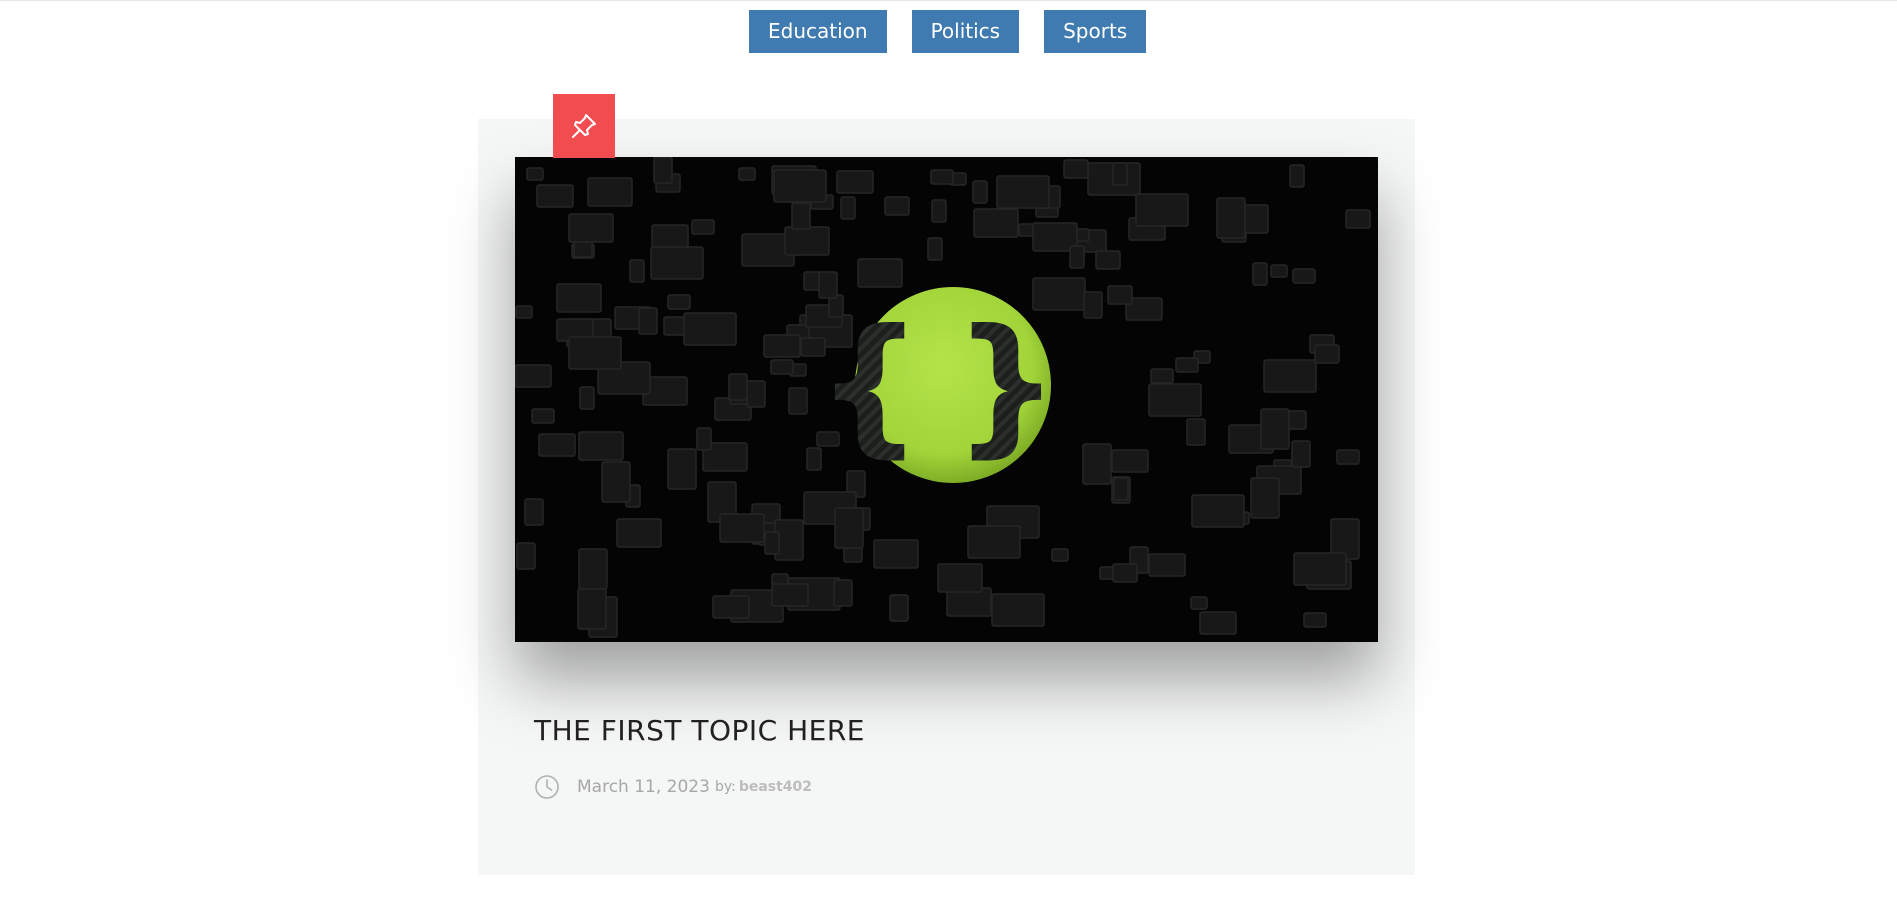  What do you see at coordinates (725, 787) in the screenshot?
I see `by-label: by:` at bounding box center [725, 787].